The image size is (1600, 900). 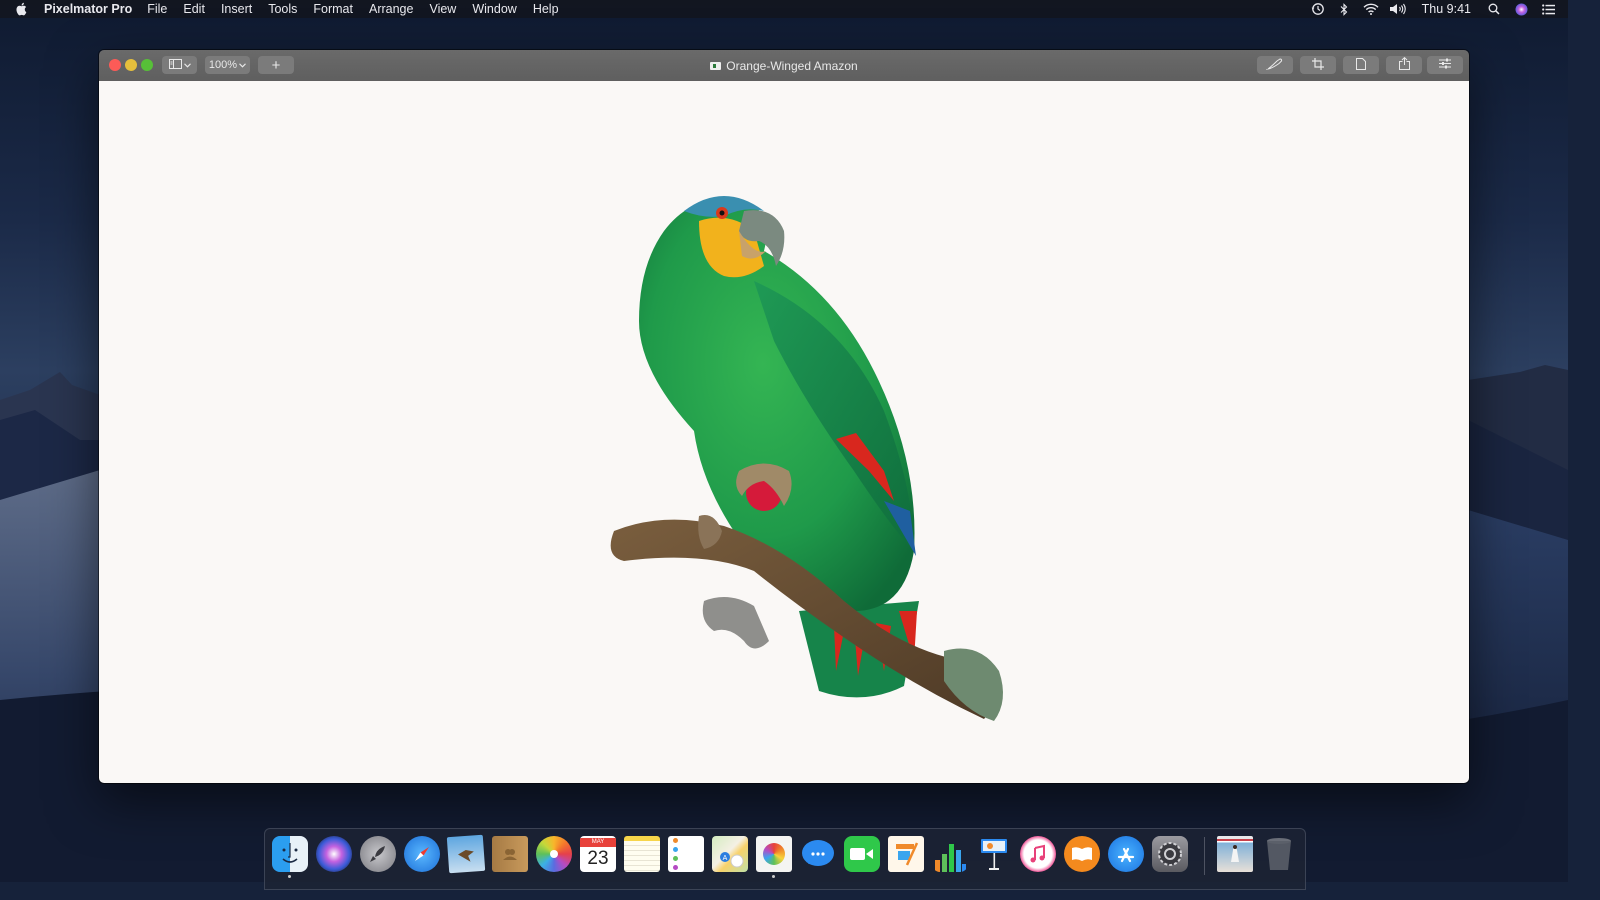 I want to click on window-minimize-button, so click(x=131, y=65).